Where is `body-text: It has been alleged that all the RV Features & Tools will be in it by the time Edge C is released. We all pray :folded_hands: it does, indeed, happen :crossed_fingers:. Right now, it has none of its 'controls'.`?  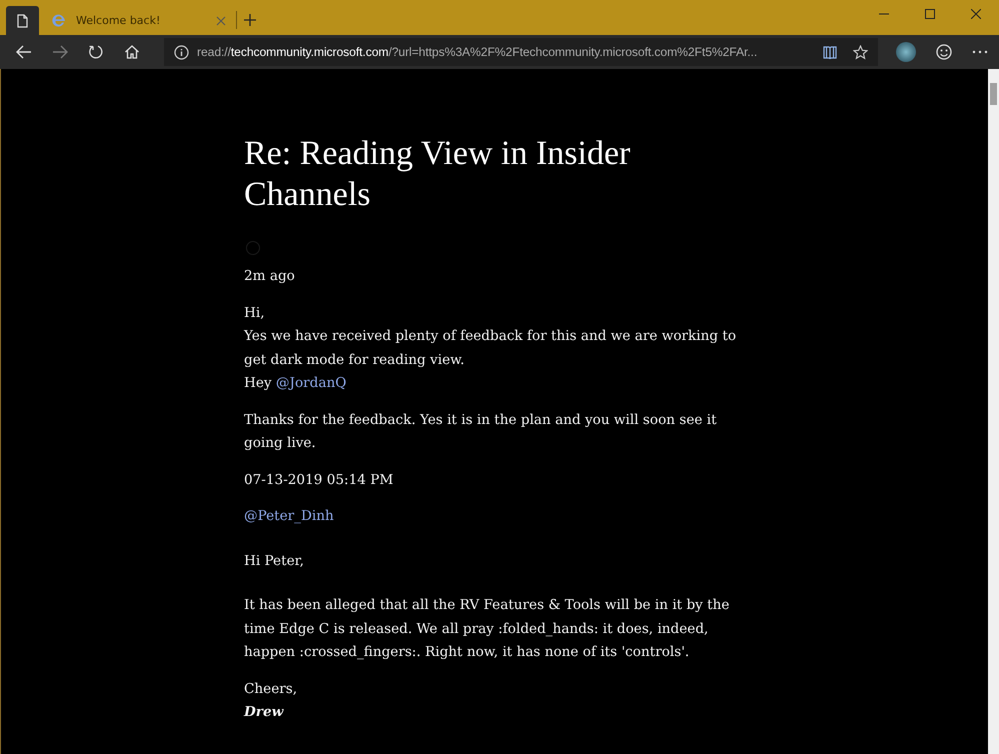
body-text: It has been alleged that all the RV Features & Tools will be in it by the time Edge C is released. We all pray :folded_hands: it does, indeed, happen :crossed_fingers:. Right now, it has none of its 'controls'. is located at coordinates (487, 629).